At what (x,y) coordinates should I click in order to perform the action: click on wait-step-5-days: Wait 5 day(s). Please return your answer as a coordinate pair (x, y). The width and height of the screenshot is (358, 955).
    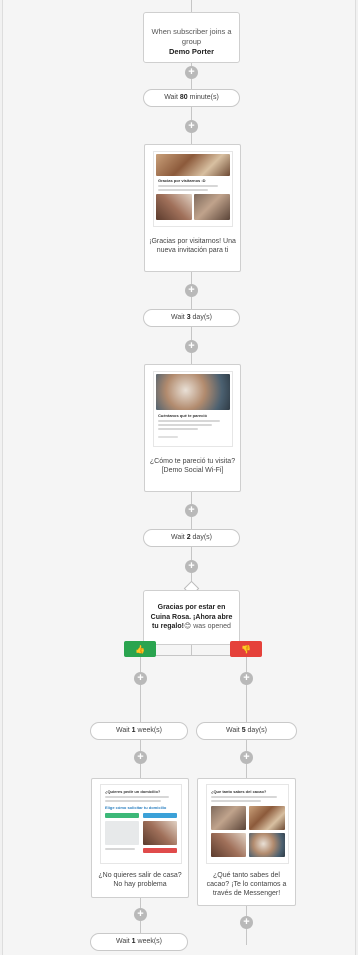
    Looking at the image, I should click on (246, 731).